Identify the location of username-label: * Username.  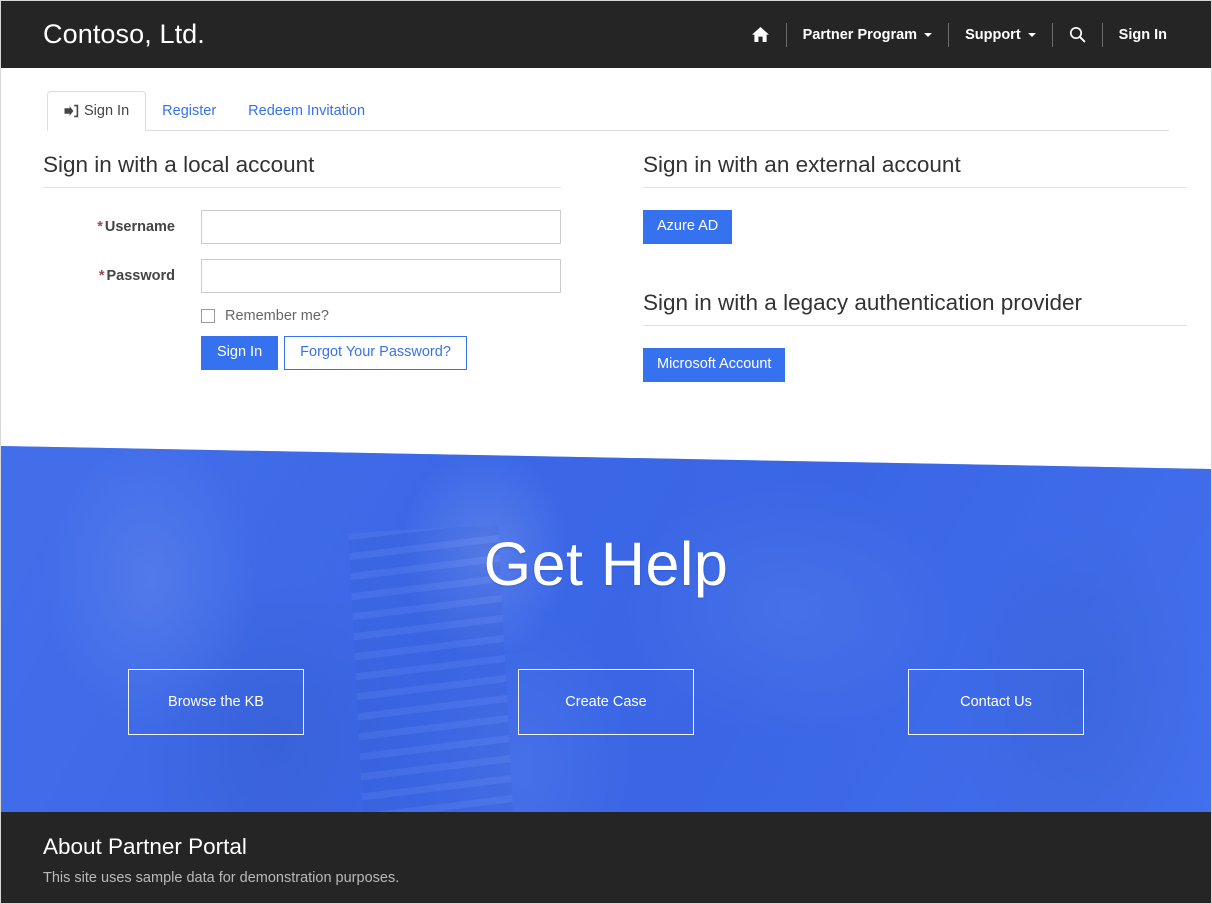
(122, 227).